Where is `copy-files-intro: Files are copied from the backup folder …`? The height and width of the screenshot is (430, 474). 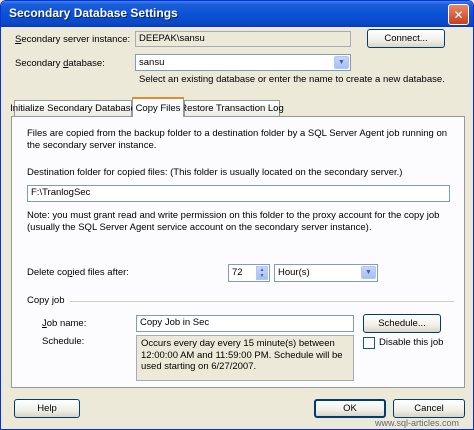
copy-files-intro: Files are copied from the backup folder … is located at coordinates (237, 139).